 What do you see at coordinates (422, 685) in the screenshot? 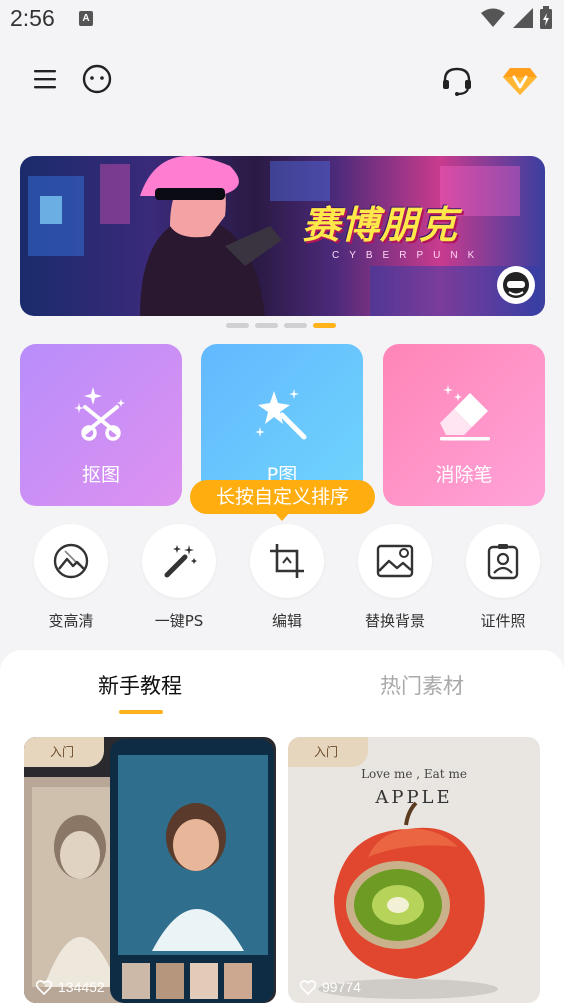
I see `tab-hot-materials: 热门素材` at bounding box center [422, 685].